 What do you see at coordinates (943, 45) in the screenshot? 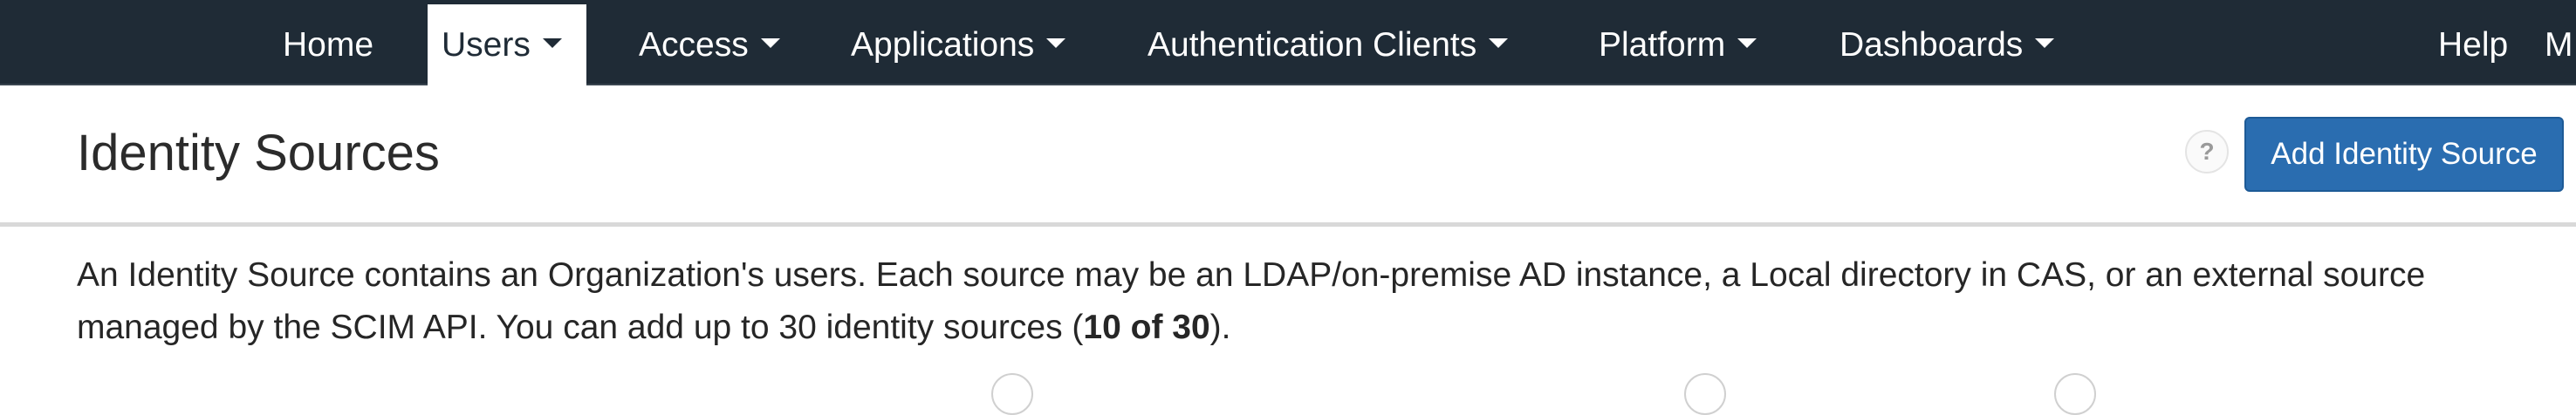
I see `nav-applications-label: Applications` at bounding box center [943, 45].